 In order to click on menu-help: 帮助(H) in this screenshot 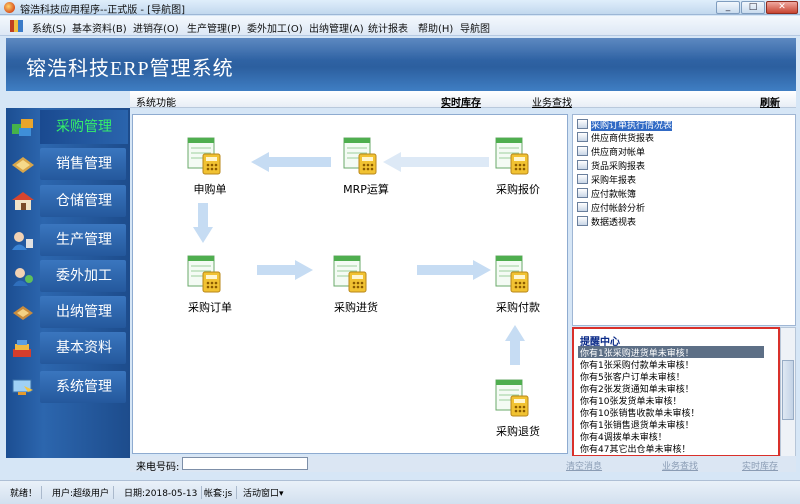, I will do `click(435, 27)`.